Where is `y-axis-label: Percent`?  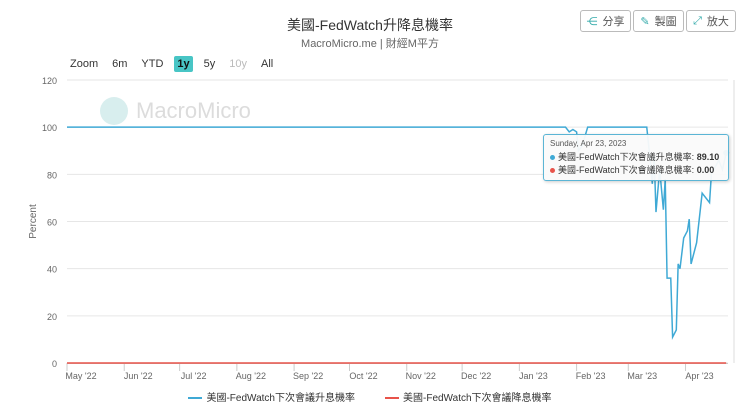 y-axis-label: Percent is located at coordinates (33, 221).